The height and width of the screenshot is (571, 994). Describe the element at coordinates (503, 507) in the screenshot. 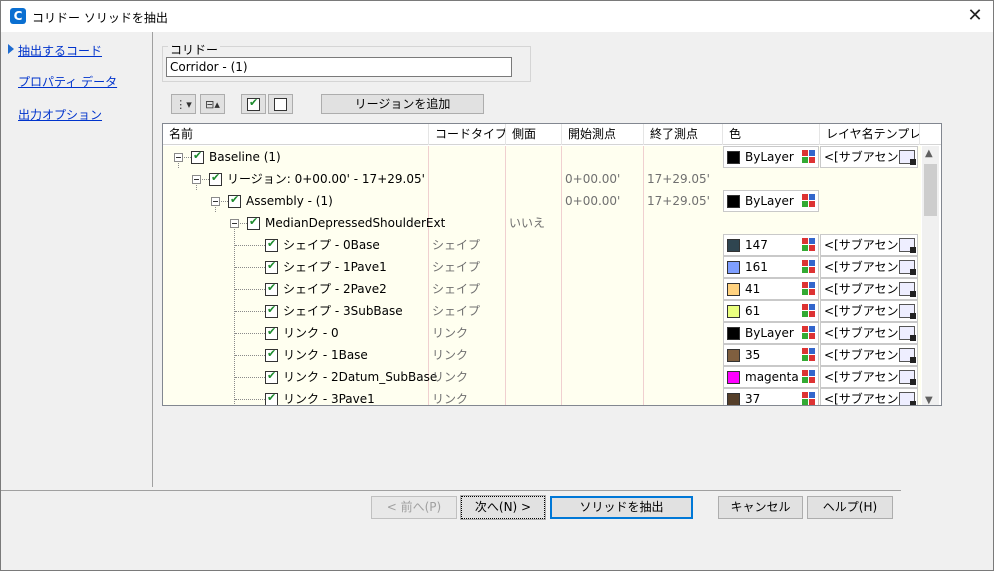

I see `next-button: 次へ(N) >` at that location.